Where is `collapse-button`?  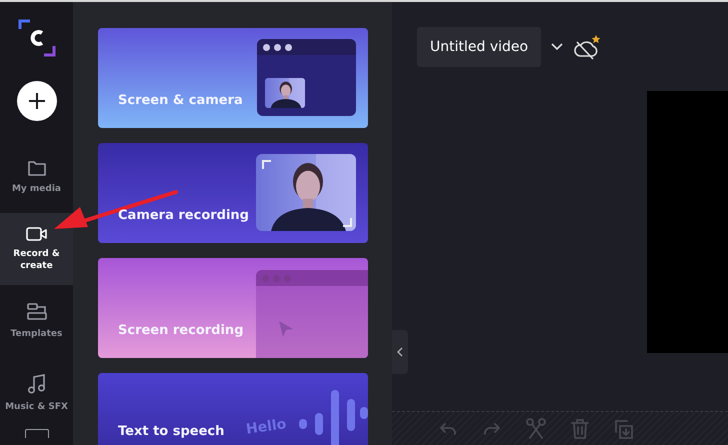
collapse-button is located at coordinates (400, 352).